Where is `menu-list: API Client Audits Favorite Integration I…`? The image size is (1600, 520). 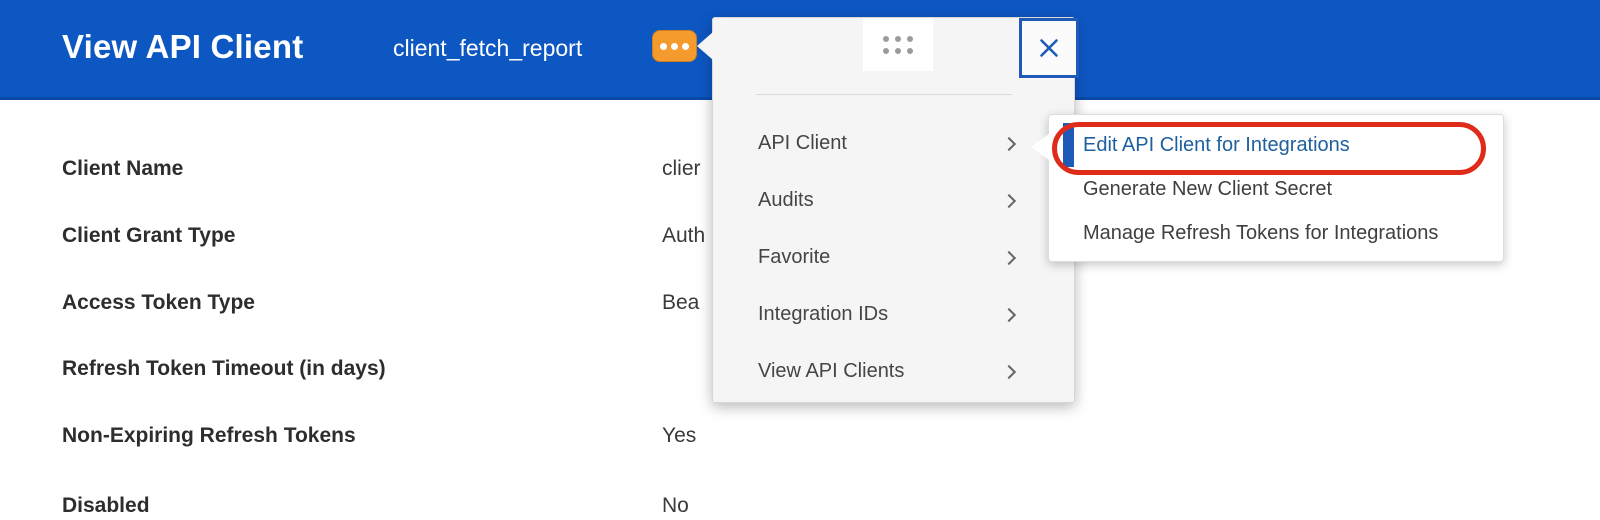 menu-list: API Client Audits Favorite Integration I… is located at coordinates (893, 257).